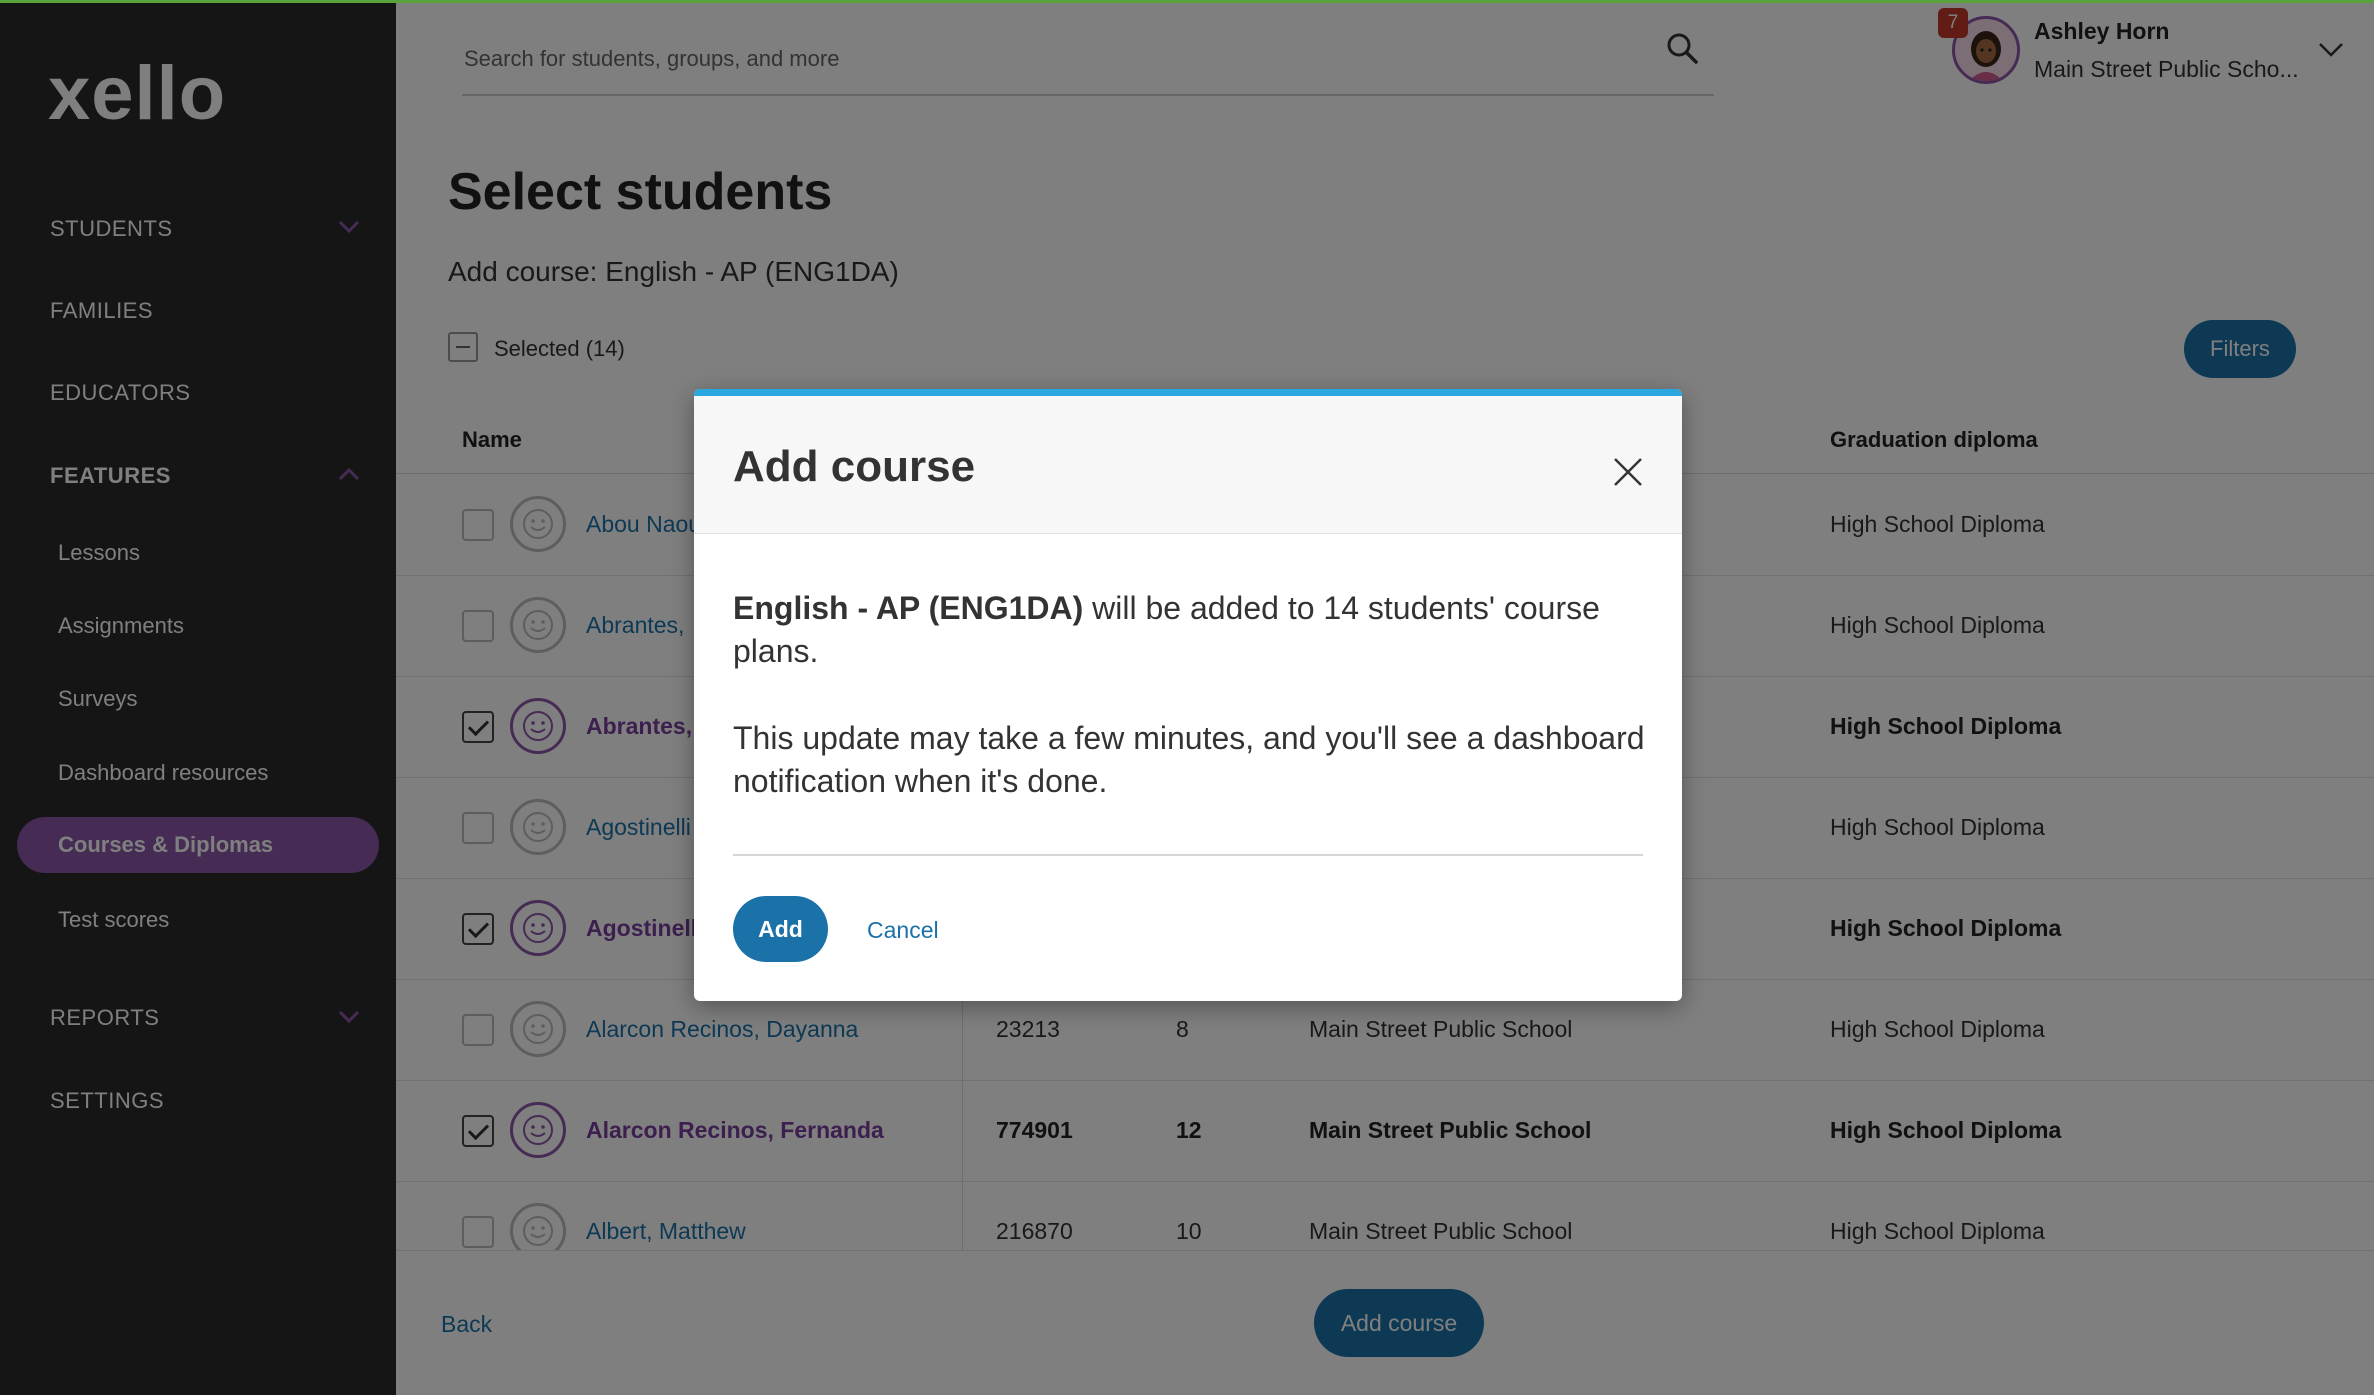 This screenshot has height=1396, width=2374. What do you see at coordinates (1188, 465) in the screenshot?
I see `modal-header: Add course` at bounding box center [1188, 465].